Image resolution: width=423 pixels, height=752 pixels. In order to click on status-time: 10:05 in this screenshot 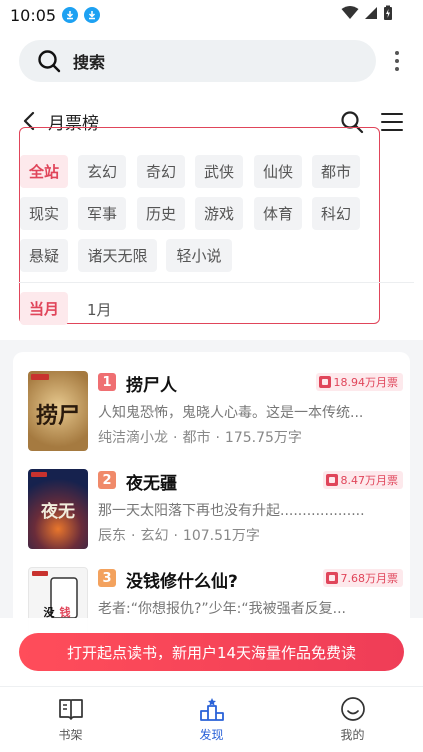, I will do `click(33, 15)`.